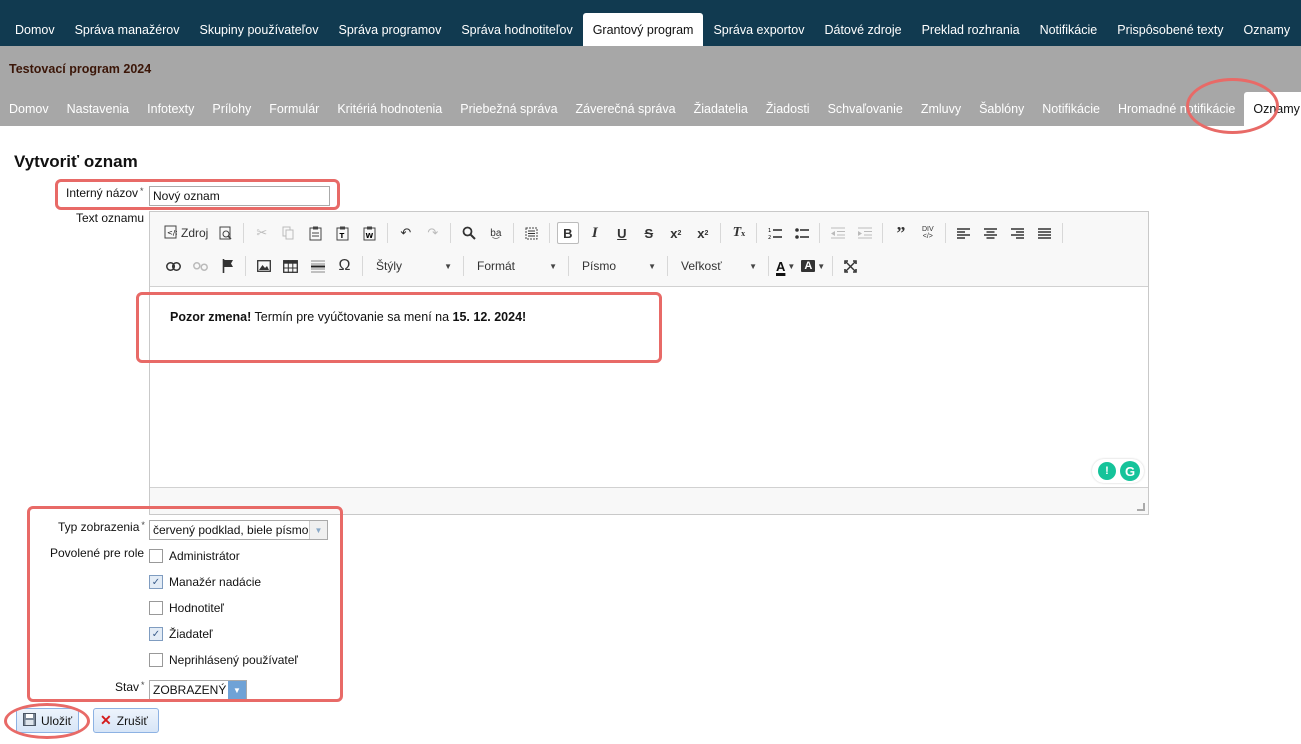  I want to click on topnav-tab: Notifikácie, so click(1069, 29).